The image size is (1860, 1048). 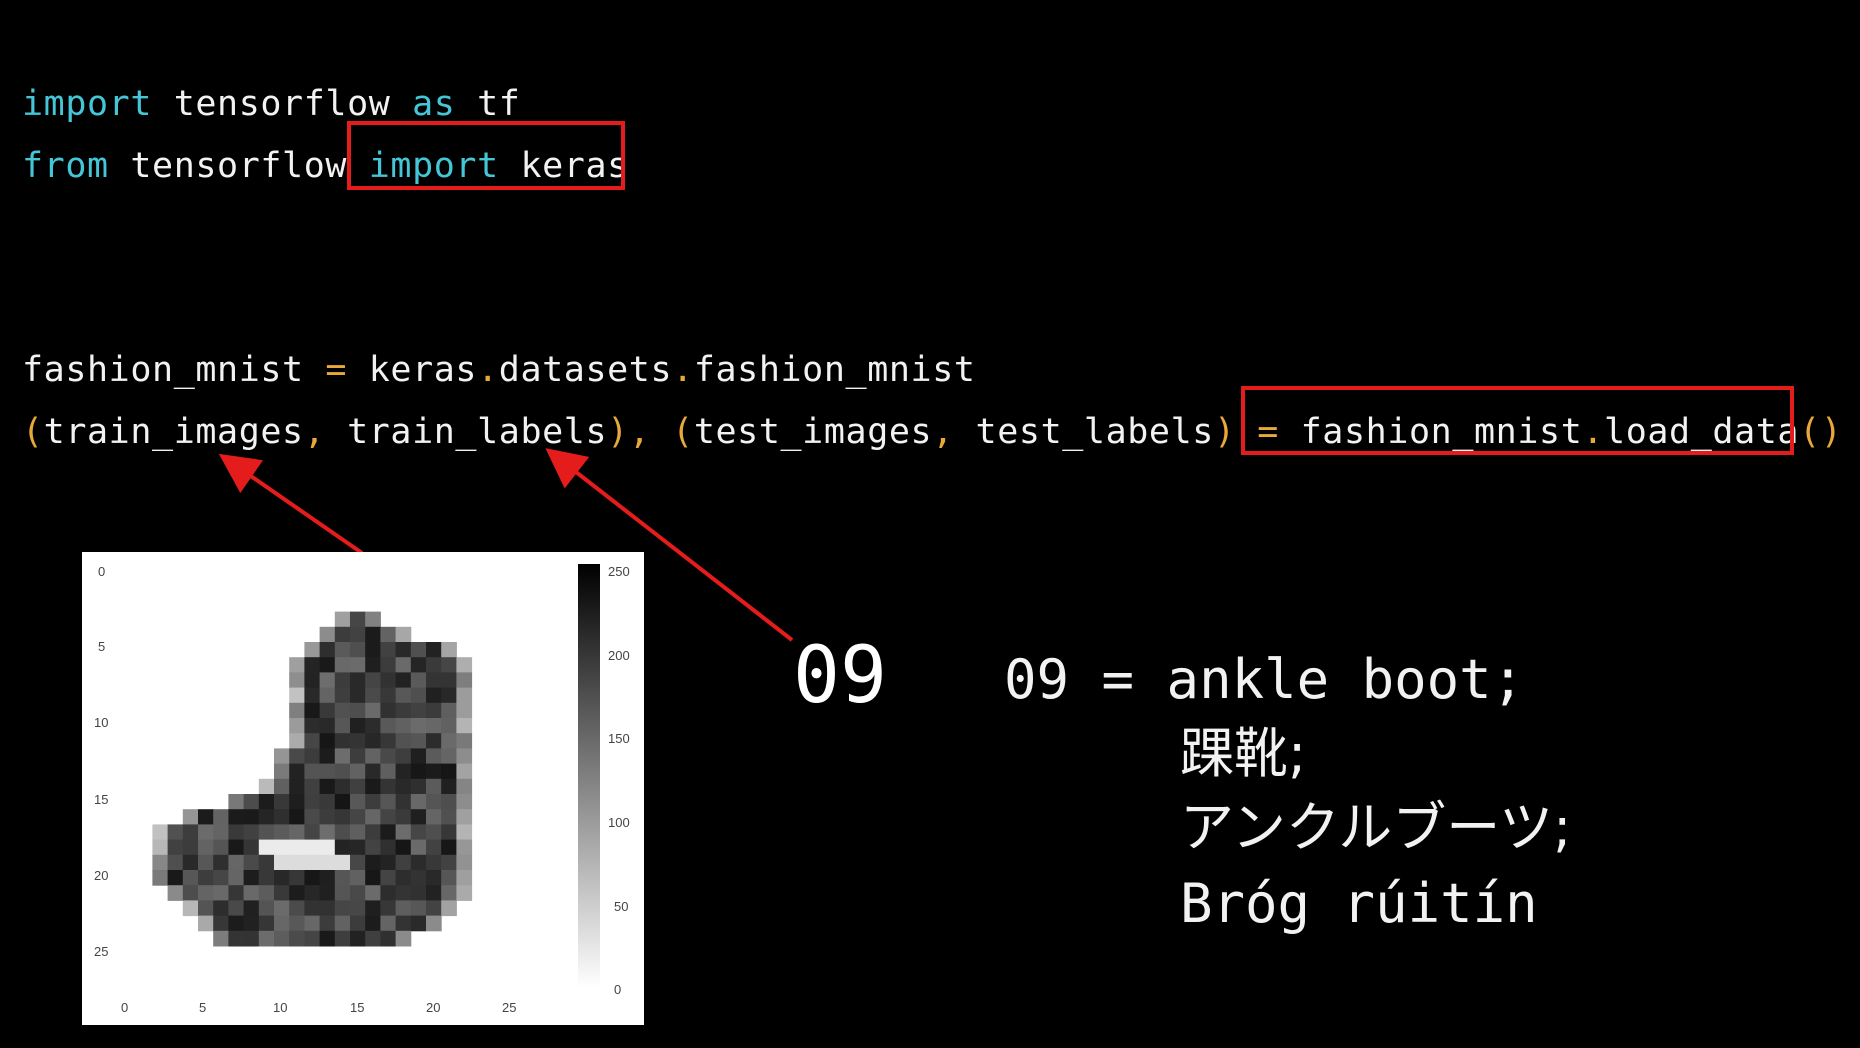 What do you see at coordinates (124, 1007) in the screenshot?
I see `x-tick-0: 0` at bounding box center [124, 1007].